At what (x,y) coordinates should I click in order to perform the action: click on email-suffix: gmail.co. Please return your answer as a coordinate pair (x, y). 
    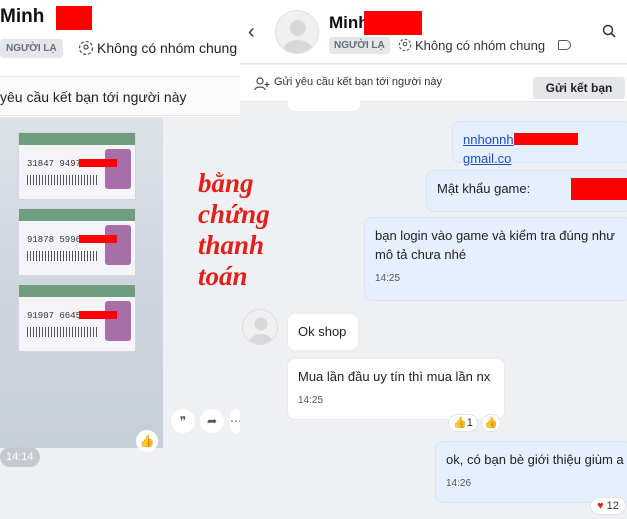
    Looking at the image, I should click on (487, 158).